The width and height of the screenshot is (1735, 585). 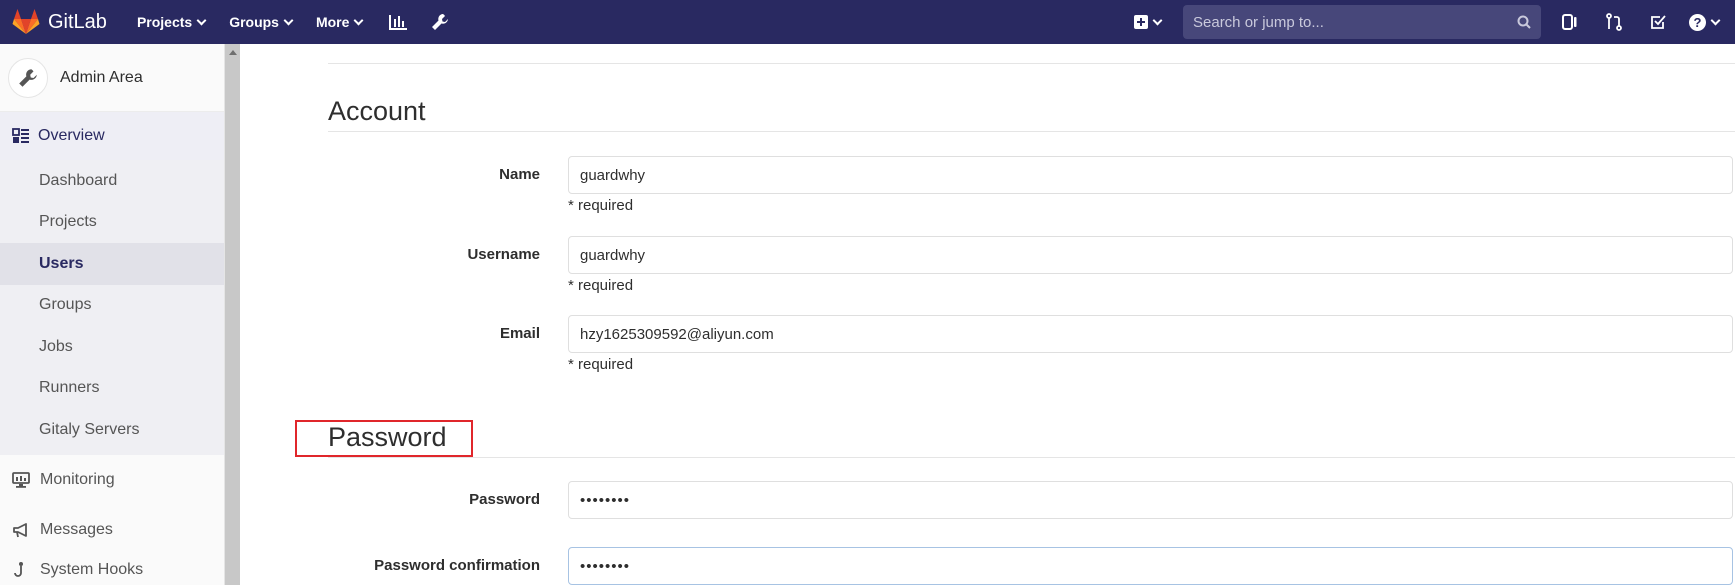 I want to click on main-nav-menu: Projects Groups More, so click(x=303, y=22).